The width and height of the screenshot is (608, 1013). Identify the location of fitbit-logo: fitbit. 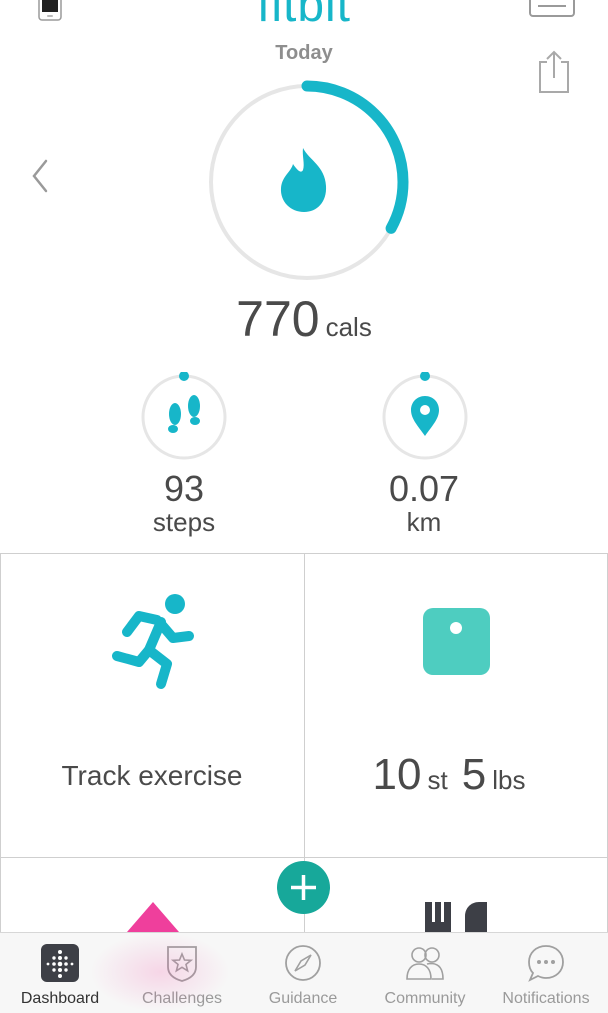
(304, 16).